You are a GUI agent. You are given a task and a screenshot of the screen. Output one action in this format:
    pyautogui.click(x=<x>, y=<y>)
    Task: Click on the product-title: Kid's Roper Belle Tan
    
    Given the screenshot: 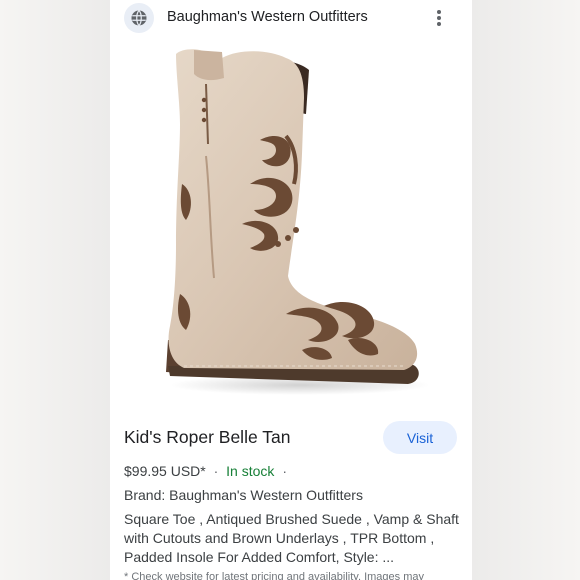 What is the action you would take?
    pyautogui.click(x=207, y=437)
    